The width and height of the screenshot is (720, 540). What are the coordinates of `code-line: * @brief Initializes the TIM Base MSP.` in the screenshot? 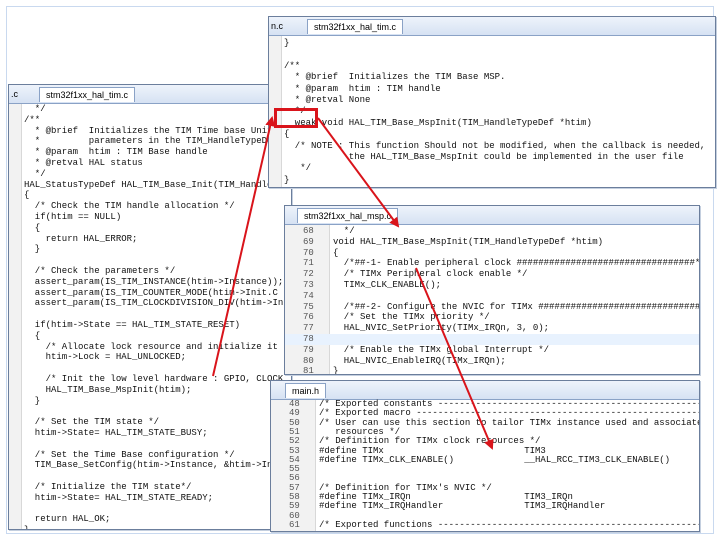 It's located at (395, 77).